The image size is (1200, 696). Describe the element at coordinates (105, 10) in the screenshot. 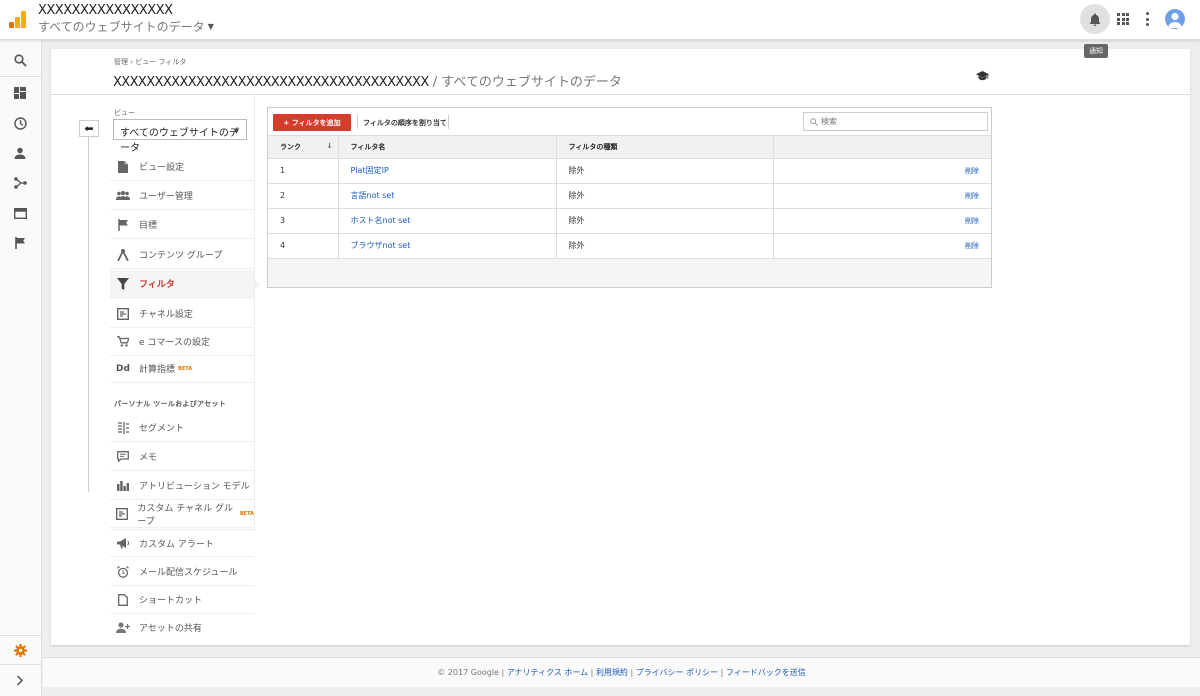

I see `account-name: XXXXXXXXXXXXXXXX` at that location.